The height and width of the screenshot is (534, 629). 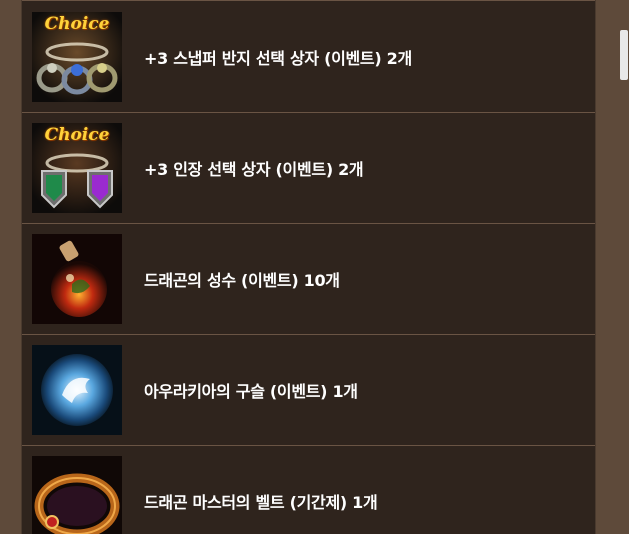 What do you see at coordinates (77, 495) in the screenshot?
I see `dragon-master-belt-icon` at bounding box center [77, 495].